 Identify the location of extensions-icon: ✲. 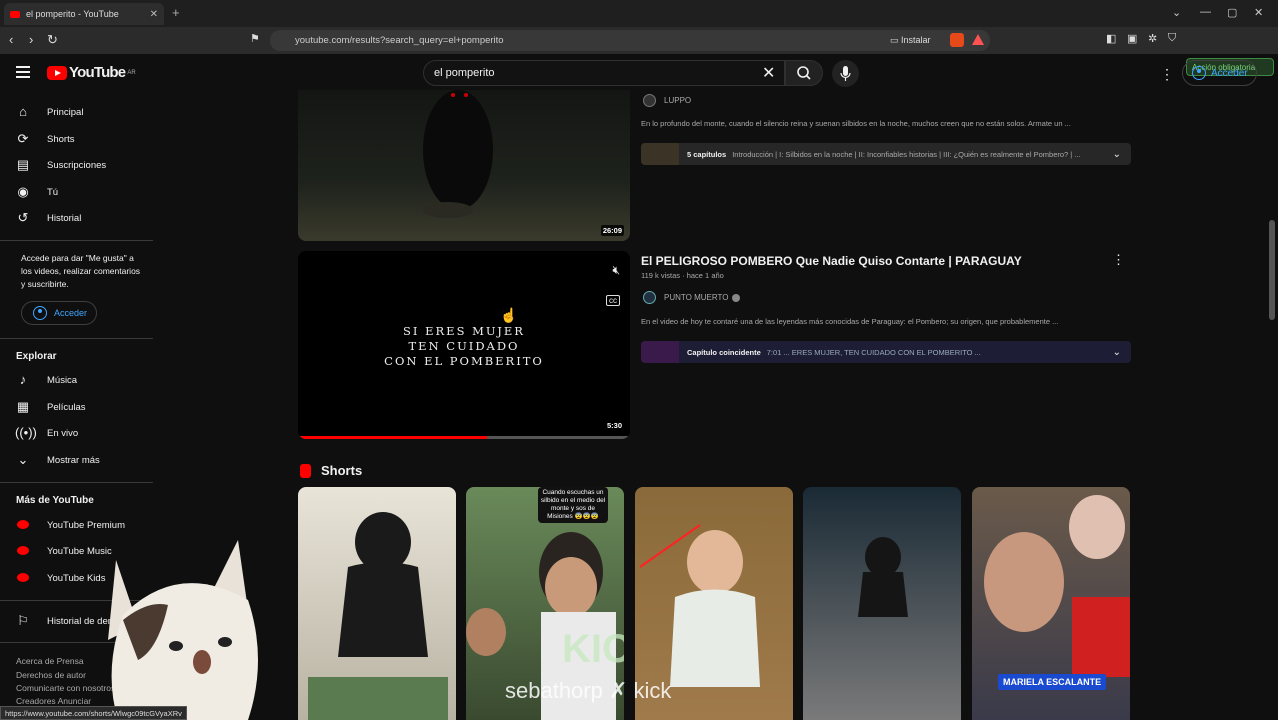
(1152, 38).